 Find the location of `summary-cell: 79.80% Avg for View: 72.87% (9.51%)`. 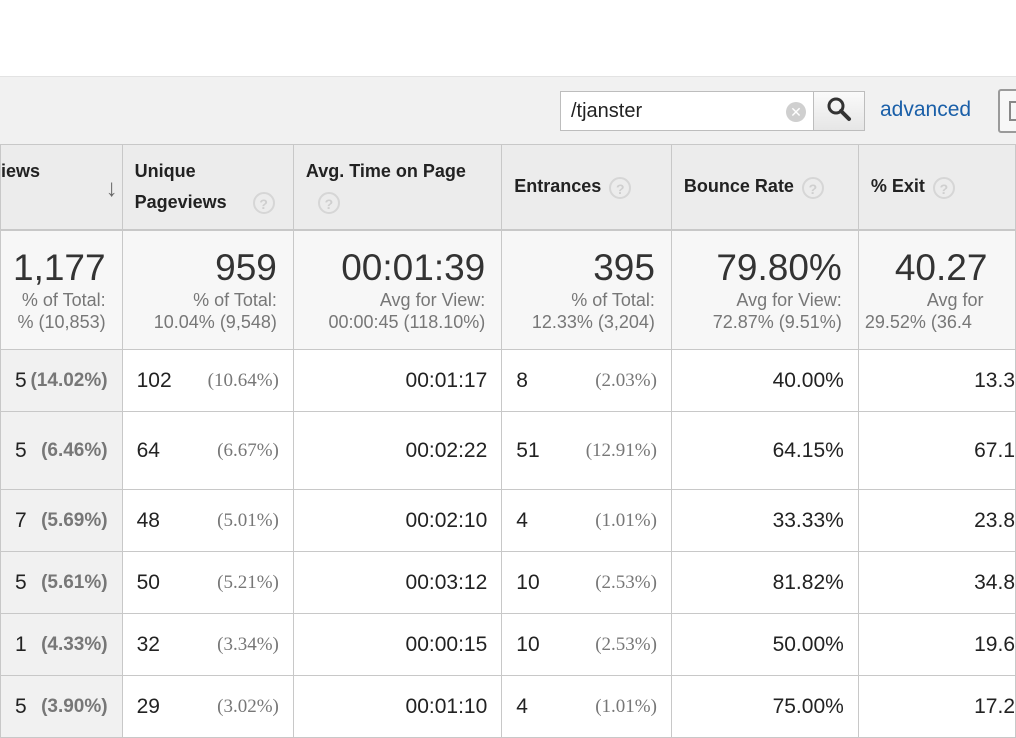

summary-cell: 79.80% Avg for View: 72.87% (9.51%) is located at coordinates (764, 289).